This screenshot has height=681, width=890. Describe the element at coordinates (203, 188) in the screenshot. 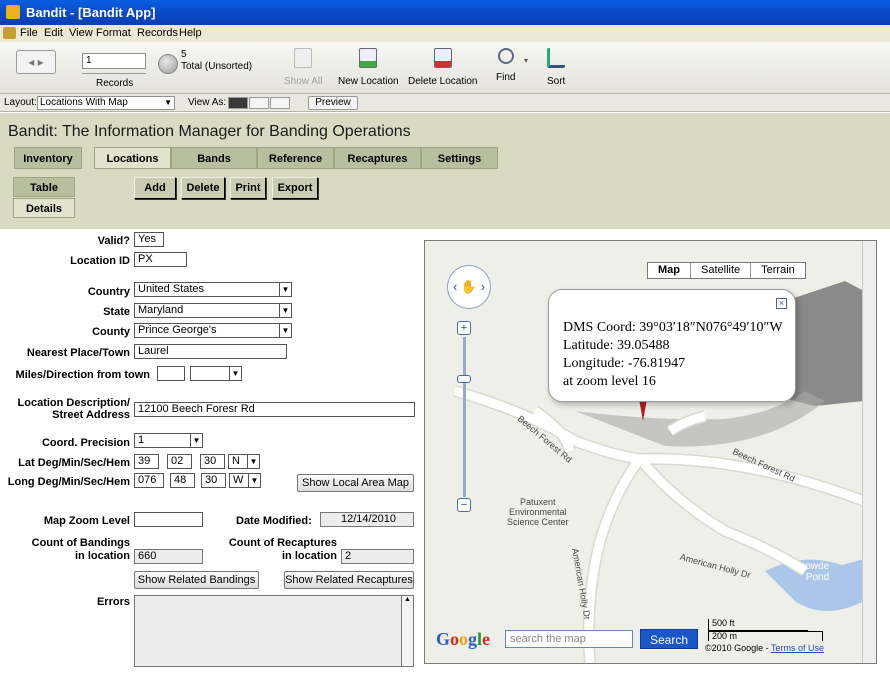

I see `delete-button: Delete` at that location.